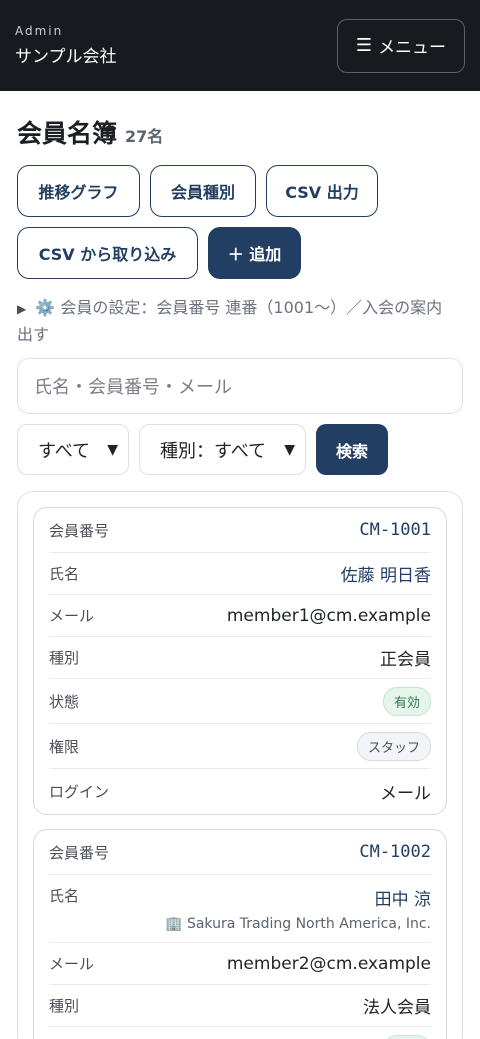  Describe the element at coordinates (66, 45) in the screenshot. I see `brand: Admin サンプル会社` at that location.